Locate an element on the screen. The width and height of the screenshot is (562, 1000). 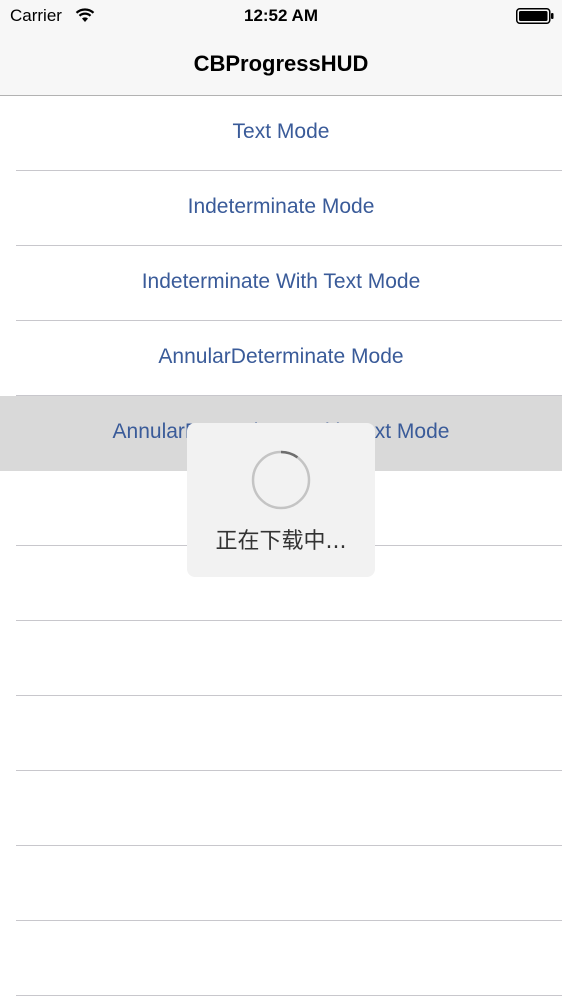
table-row: Indeterminate Mode is located at coordinates (281, 208).